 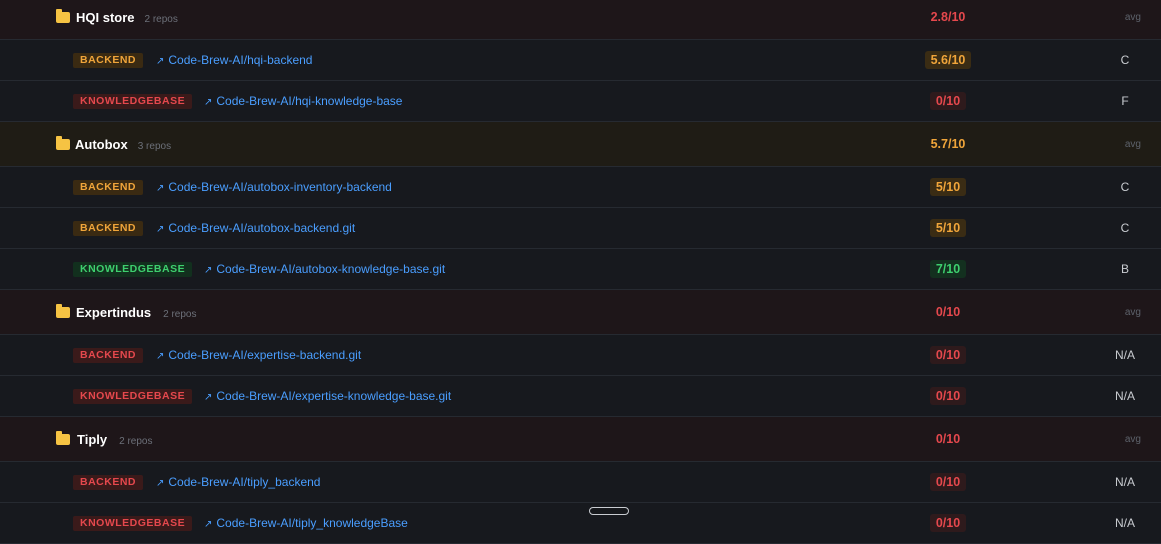 I want to click on group-score: 2.8/10, so click(x=948, y=17).